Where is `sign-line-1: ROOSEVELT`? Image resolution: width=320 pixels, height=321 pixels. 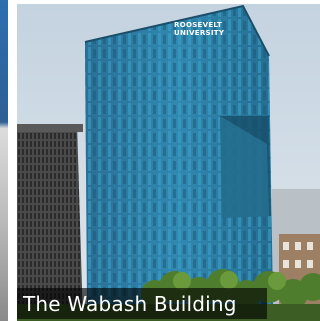 sign-line-1: ROOSEVELT is located at coordinates (198, 25).